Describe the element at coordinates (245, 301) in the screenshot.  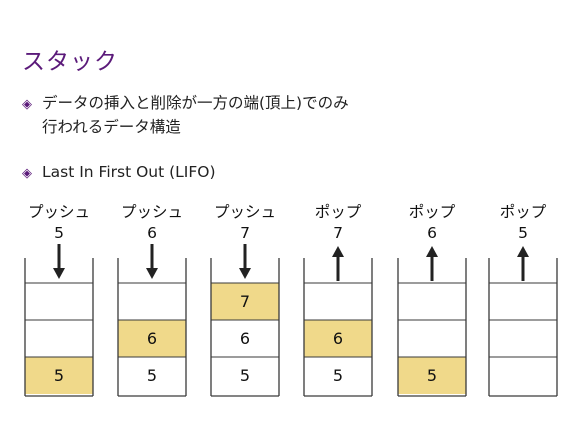
I see `stack-cell-value: 7` at that location.